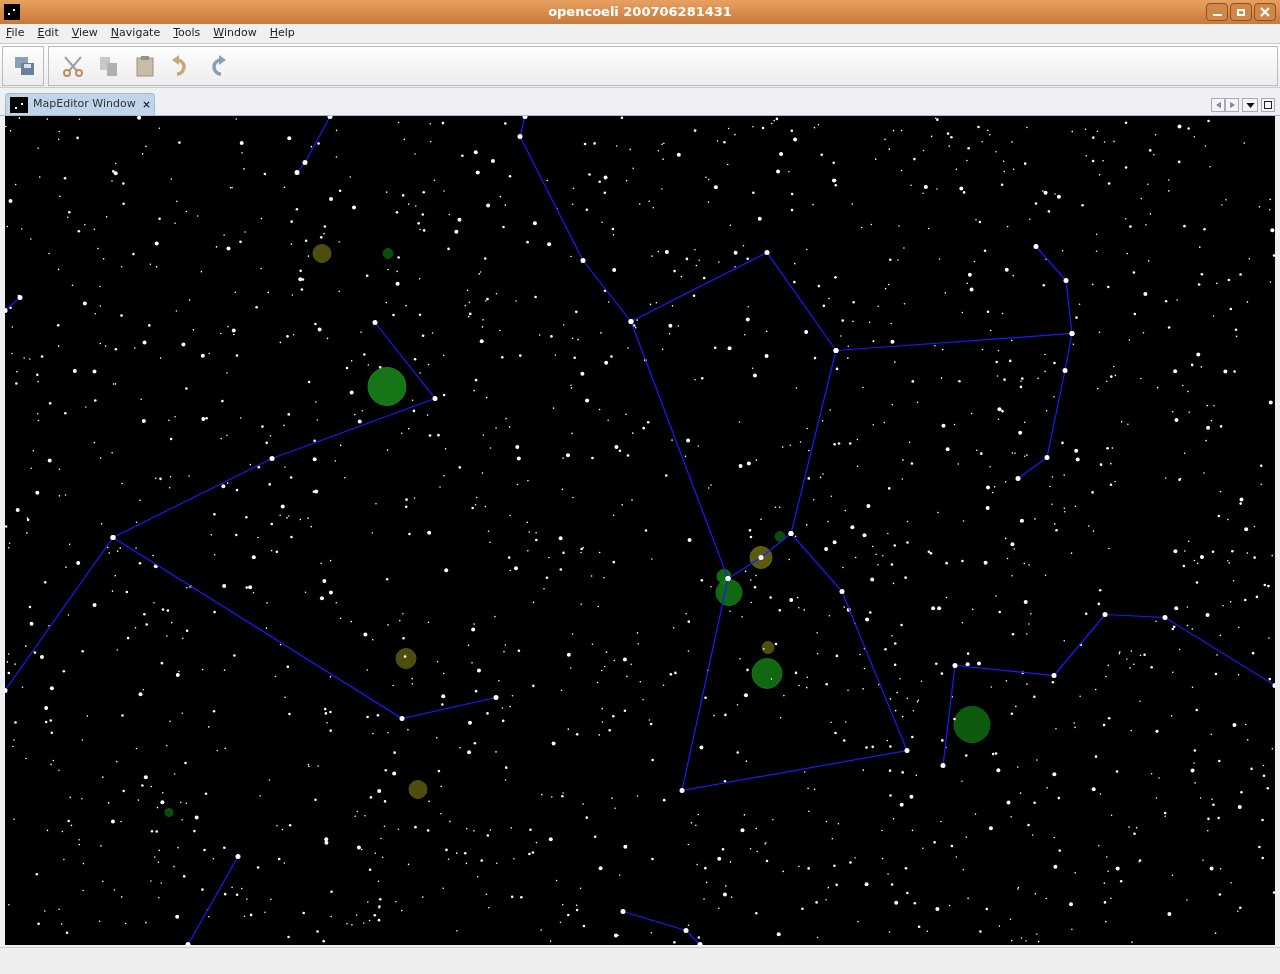 The width and height of the screenshot is (1280, 974). Describe the element at coordinates (640, 12) in the screenshot. I see `window-title: opencoeli 200706281431` at that location.